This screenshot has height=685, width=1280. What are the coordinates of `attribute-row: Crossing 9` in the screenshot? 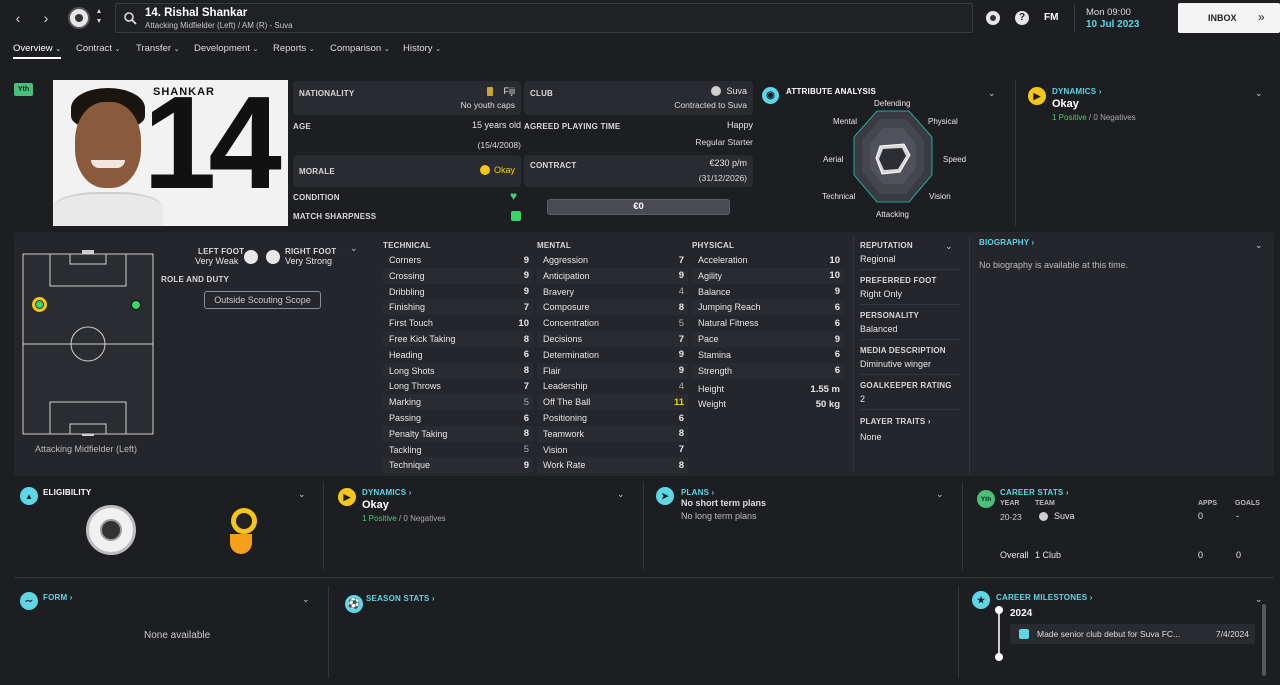 It's located at (458, 275).